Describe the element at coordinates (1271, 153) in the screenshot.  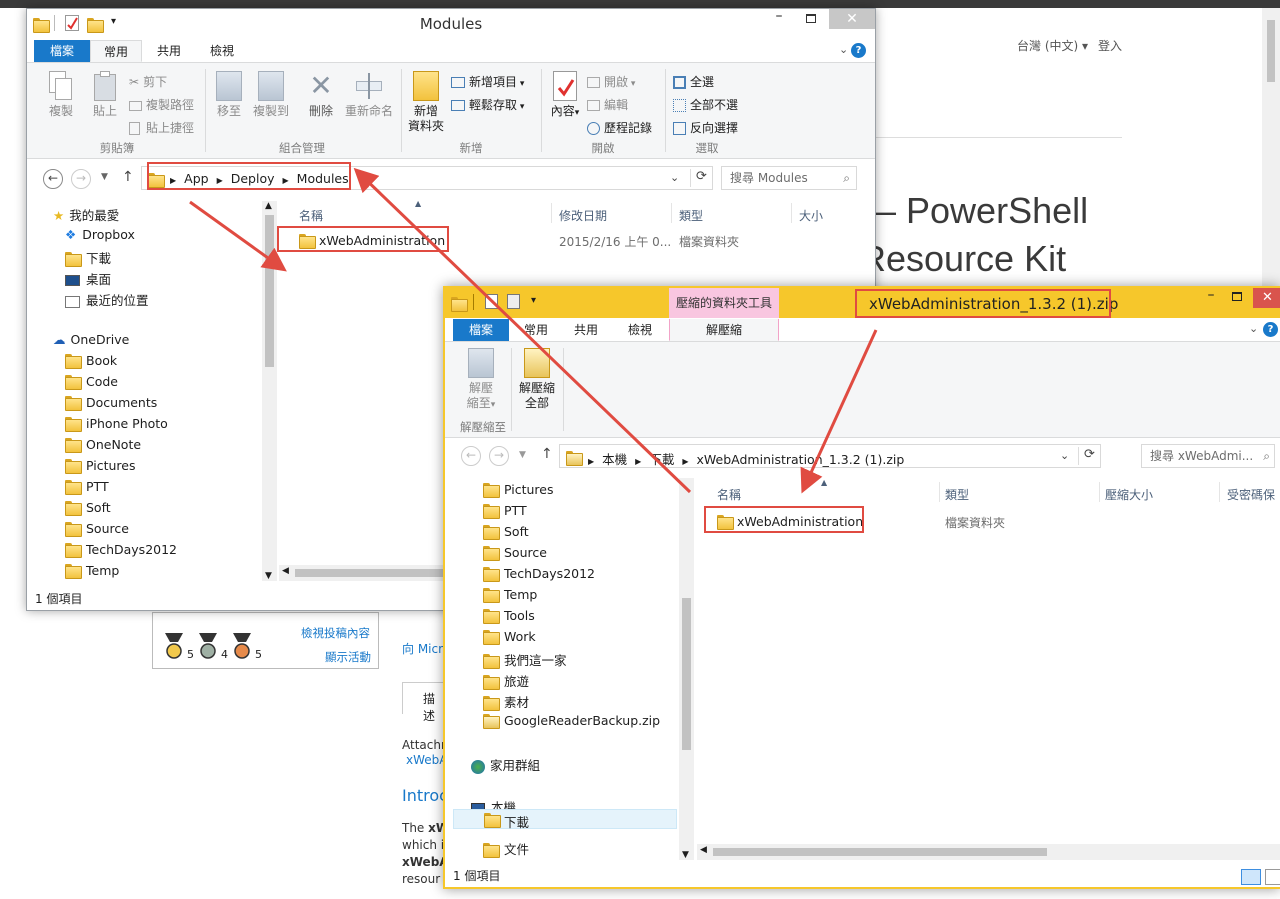
I see `page-scrollbar` at that location.